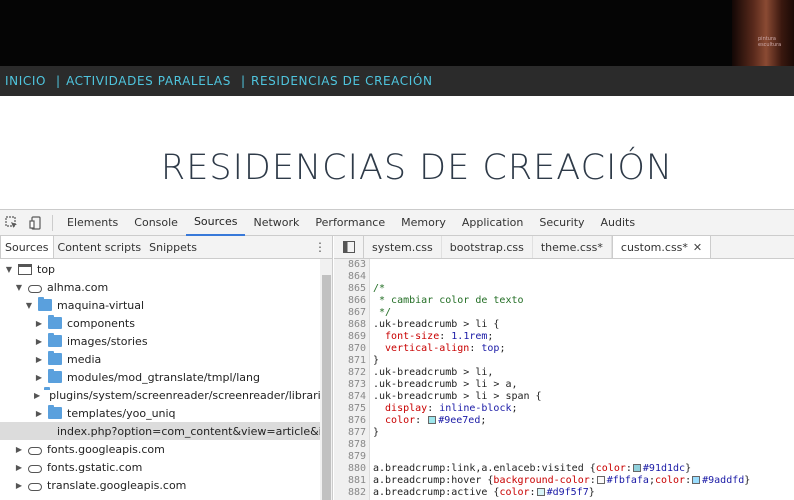 The height and width of the screenshot is (500, 794). I want to click on tab-console: Console, so click(156, 223).